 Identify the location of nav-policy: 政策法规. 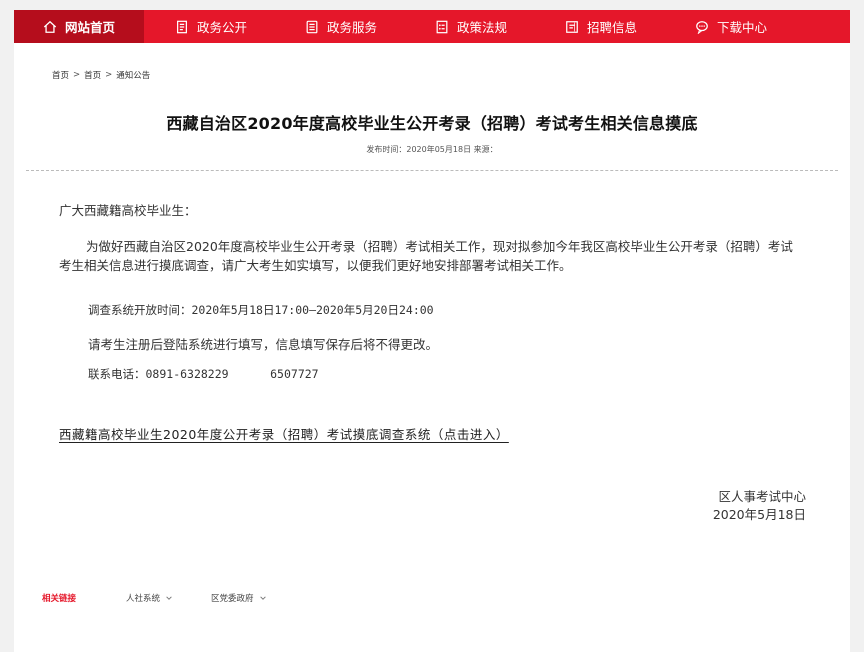
(471, 26).